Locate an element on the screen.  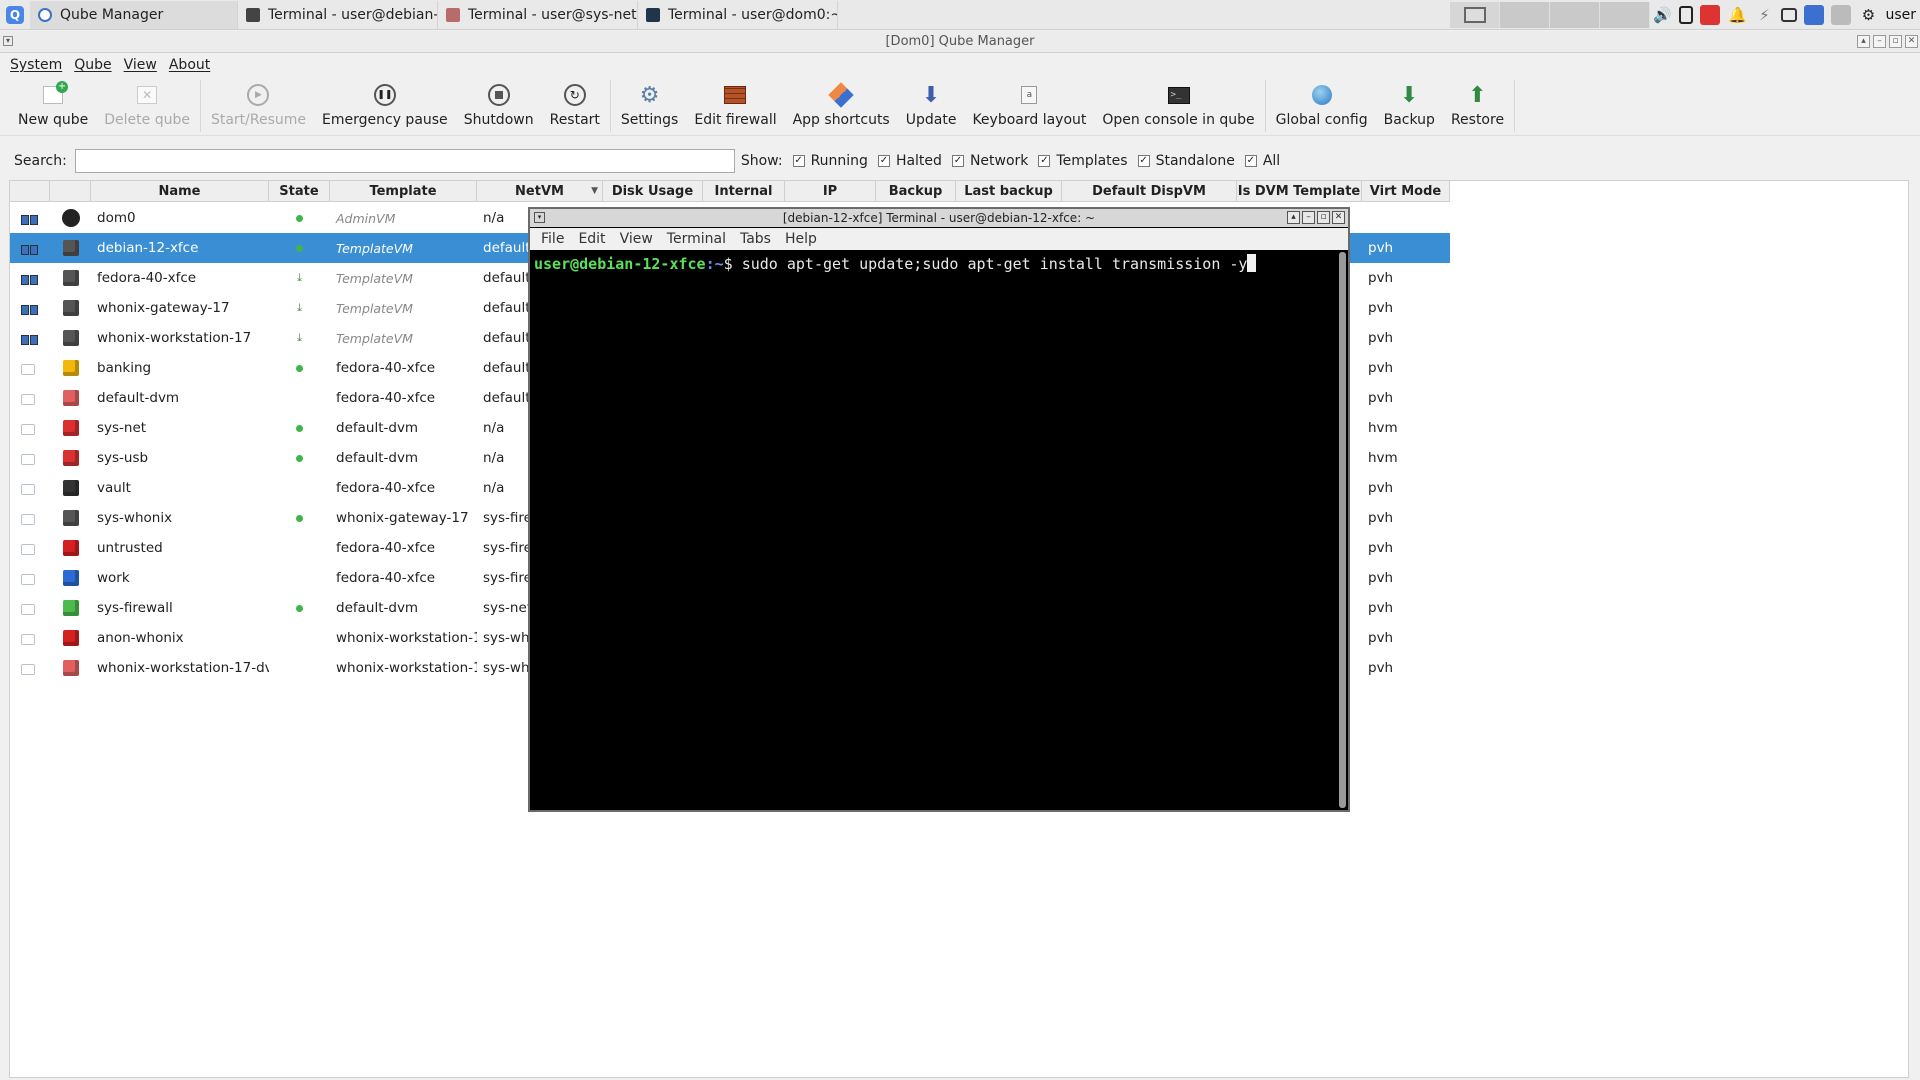
user-menu: user is located at coordinates (1900, 15).